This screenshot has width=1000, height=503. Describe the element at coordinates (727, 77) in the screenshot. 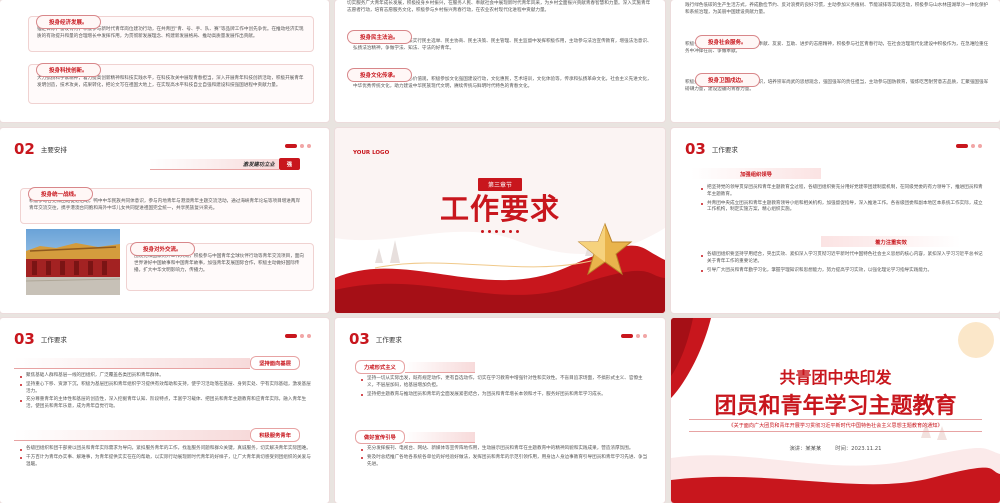

I see `pill-defense: 投身卫国戍边。` at that location.